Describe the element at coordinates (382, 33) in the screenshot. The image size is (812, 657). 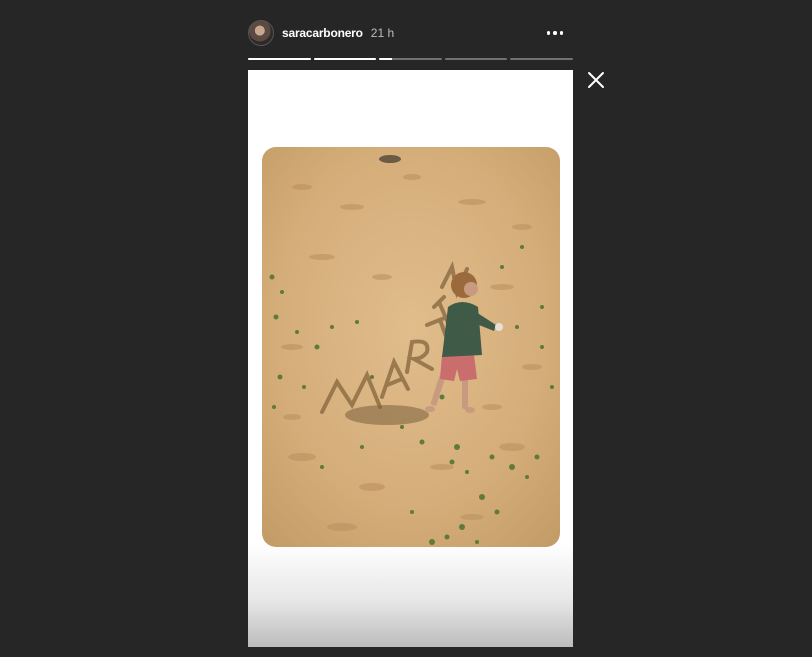
I see `timestamp: 21 h` at that location.